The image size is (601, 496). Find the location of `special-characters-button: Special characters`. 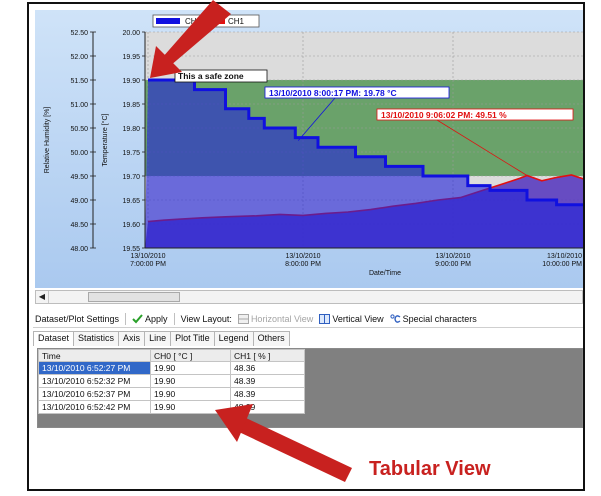

special-characters-button: Special characters is located at coordinates (433, 319).